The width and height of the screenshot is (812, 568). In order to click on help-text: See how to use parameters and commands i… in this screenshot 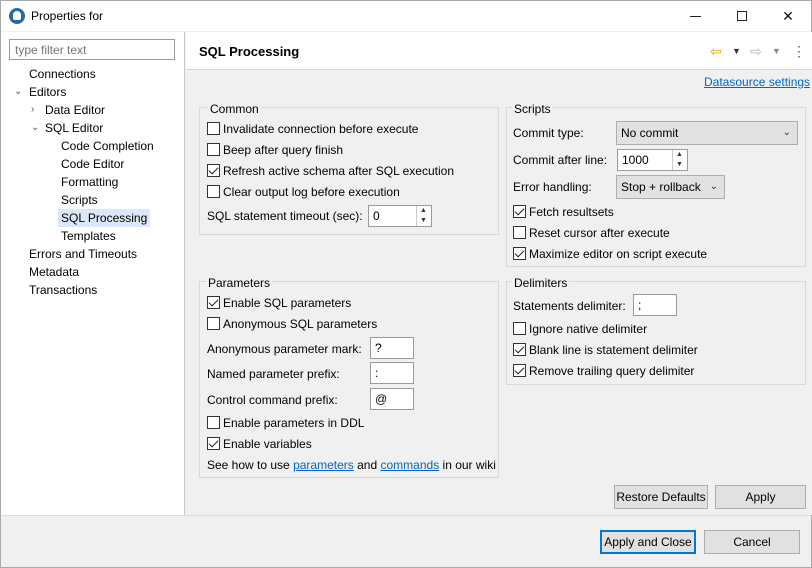, I will do `click(351, 465)`.